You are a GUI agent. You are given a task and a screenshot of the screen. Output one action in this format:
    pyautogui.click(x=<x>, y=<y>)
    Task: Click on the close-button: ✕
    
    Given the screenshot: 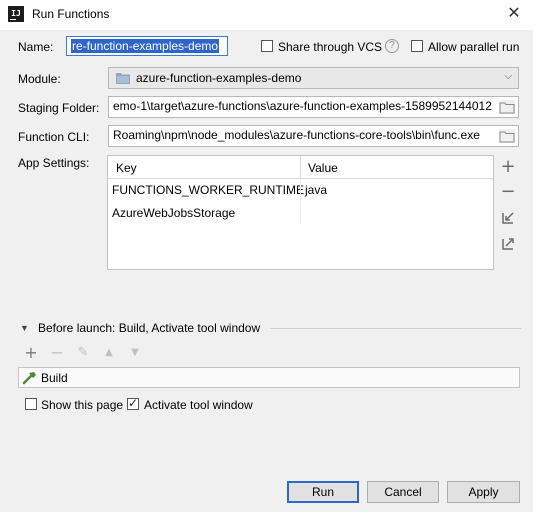 What is the action you would take?
    pyautogui.click(x=514, y=14)
    